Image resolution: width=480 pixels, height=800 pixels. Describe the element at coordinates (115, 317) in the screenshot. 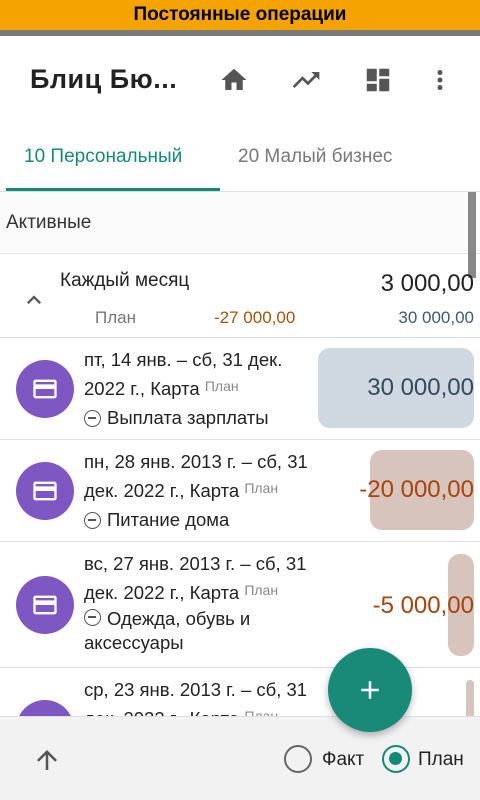

I see `group-plan-label: План` at that location.